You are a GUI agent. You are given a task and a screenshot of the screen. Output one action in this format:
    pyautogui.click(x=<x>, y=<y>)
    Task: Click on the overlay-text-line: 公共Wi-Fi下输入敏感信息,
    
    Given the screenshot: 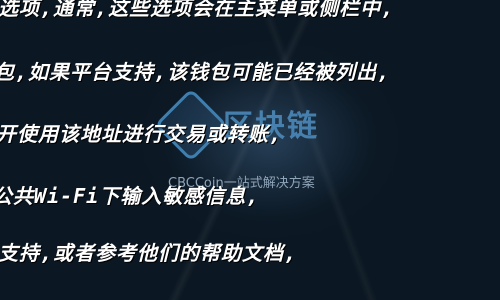 What is the action you would take?
    pyautogui.click(x=130, y=196)
    